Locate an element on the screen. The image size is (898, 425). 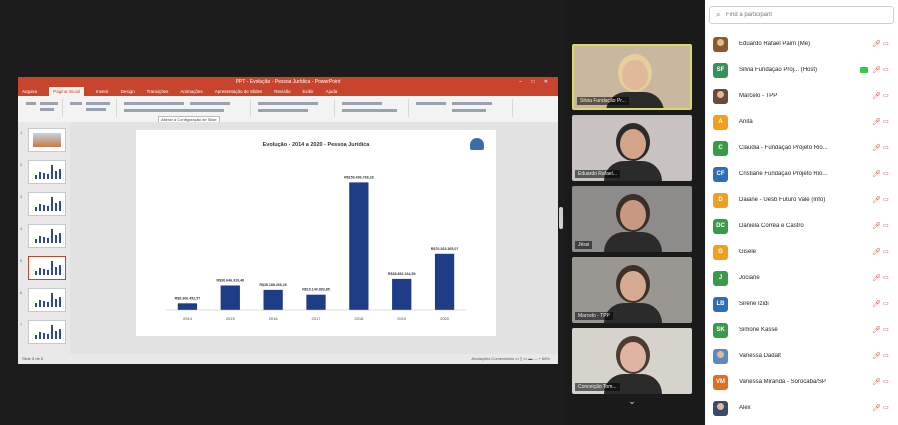
video-tile: Marcelo - TPP is located at coordinates (632, 290).